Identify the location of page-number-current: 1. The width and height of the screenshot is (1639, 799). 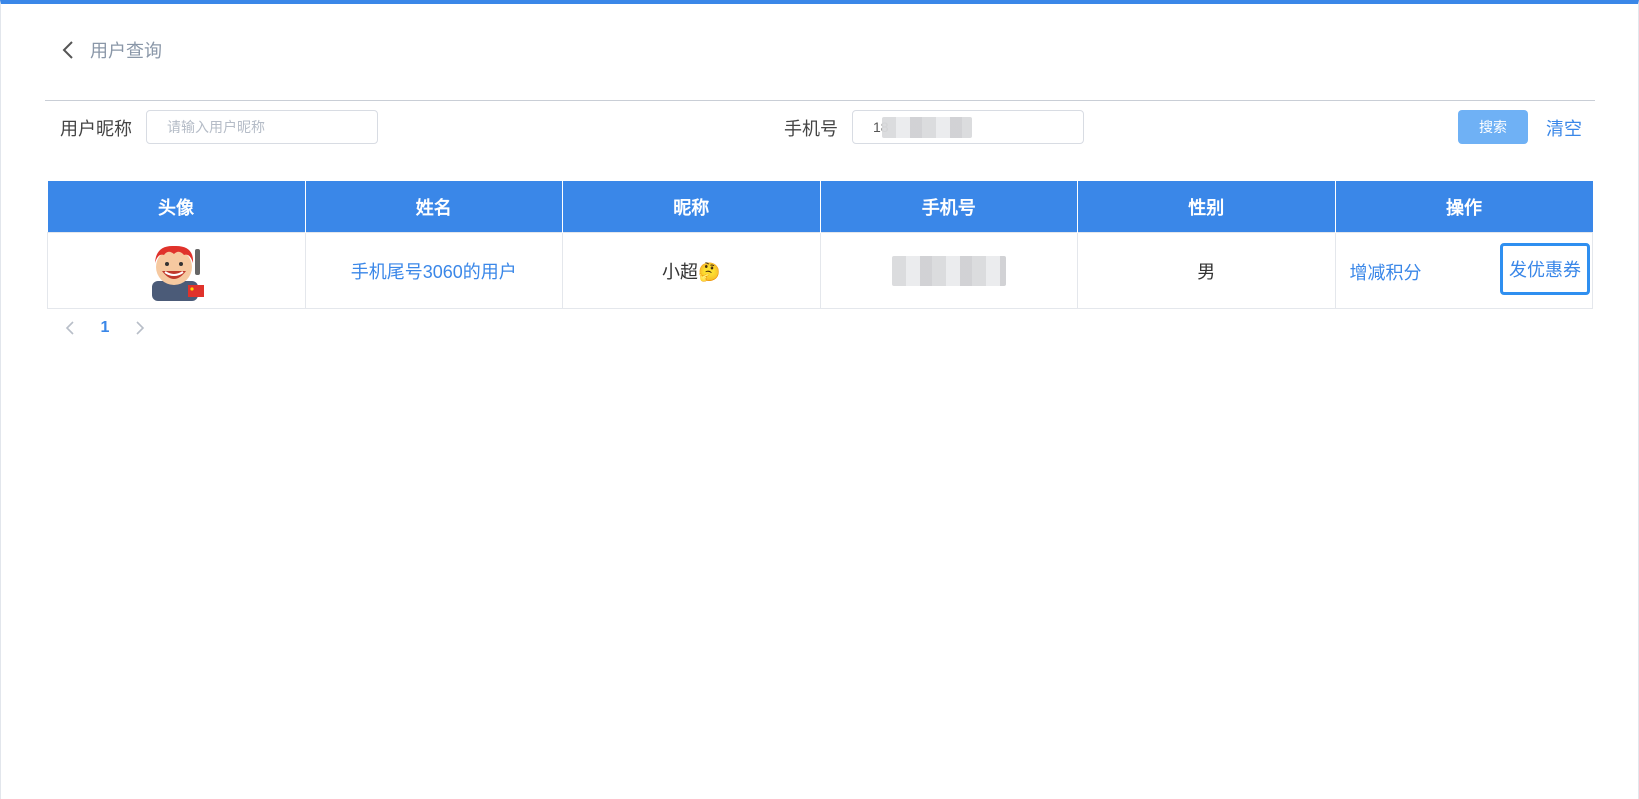
(105, 328).